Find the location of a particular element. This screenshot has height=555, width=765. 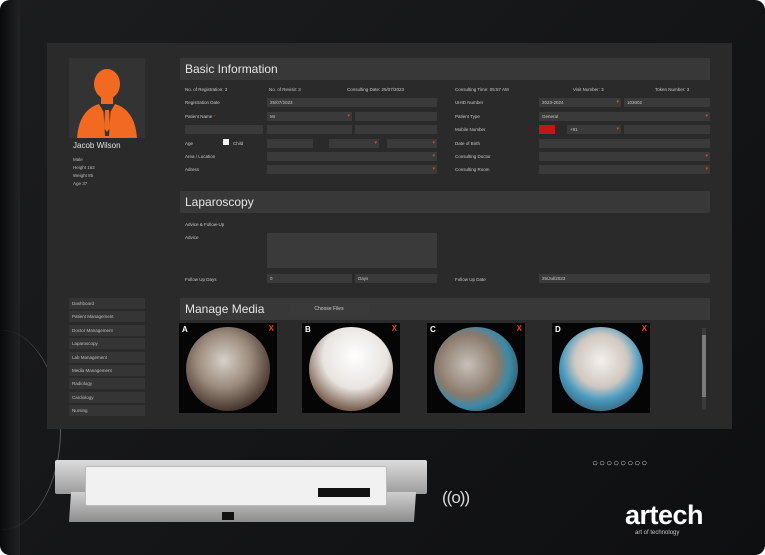

media-letter: D is located at coordinates (558, 329).